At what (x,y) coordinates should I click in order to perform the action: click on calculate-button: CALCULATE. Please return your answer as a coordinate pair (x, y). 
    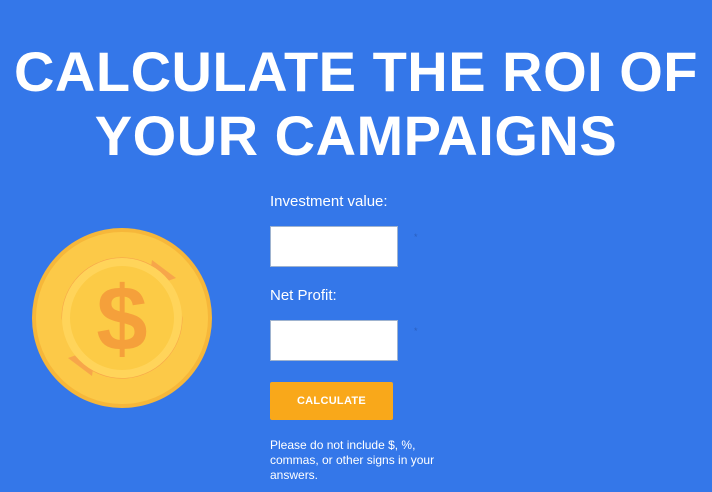
    Looking at the image, I should click on (331, 401).